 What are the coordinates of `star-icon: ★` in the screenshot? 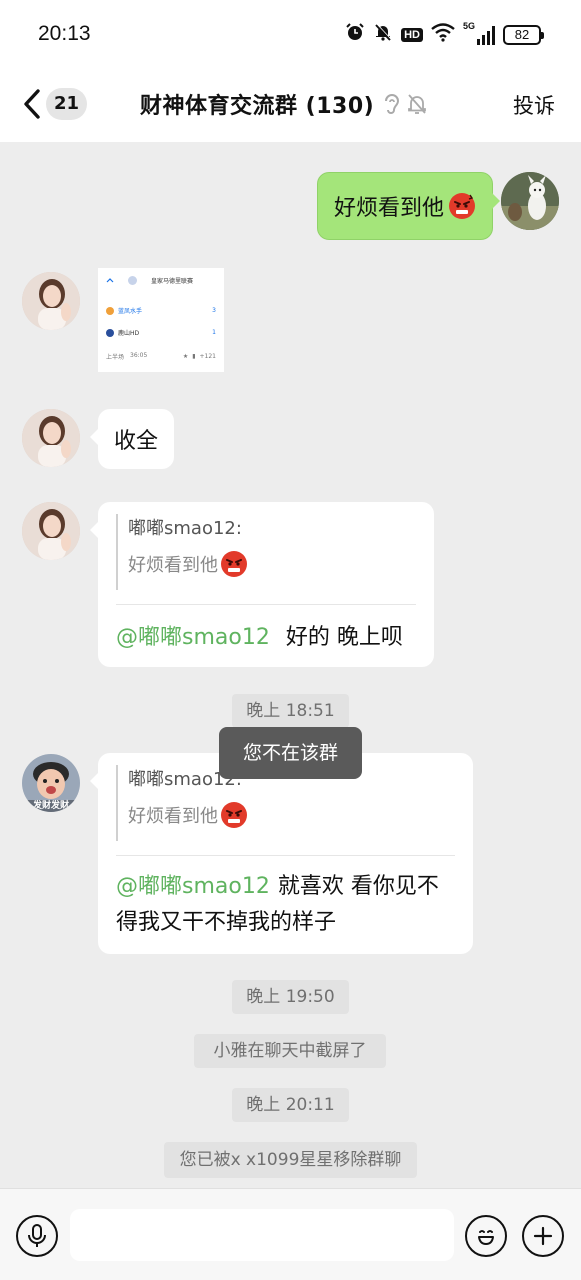 It's located at (185, 356).